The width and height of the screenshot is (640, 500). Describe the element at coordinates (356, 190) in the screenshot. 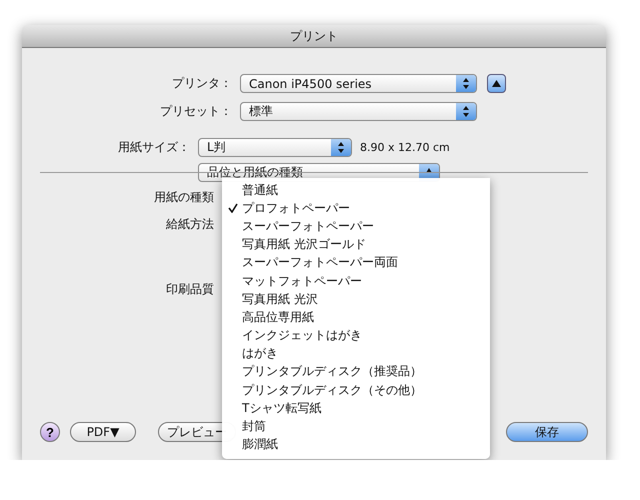

I see `menu-item: 普通紙` at that location.